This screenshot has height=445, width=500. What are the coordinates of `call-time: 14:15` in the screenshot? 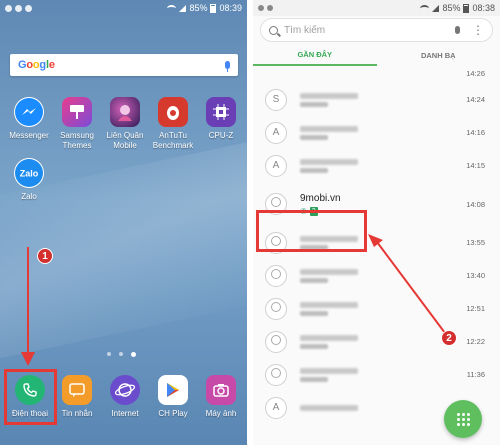 It's located at (475, 165).